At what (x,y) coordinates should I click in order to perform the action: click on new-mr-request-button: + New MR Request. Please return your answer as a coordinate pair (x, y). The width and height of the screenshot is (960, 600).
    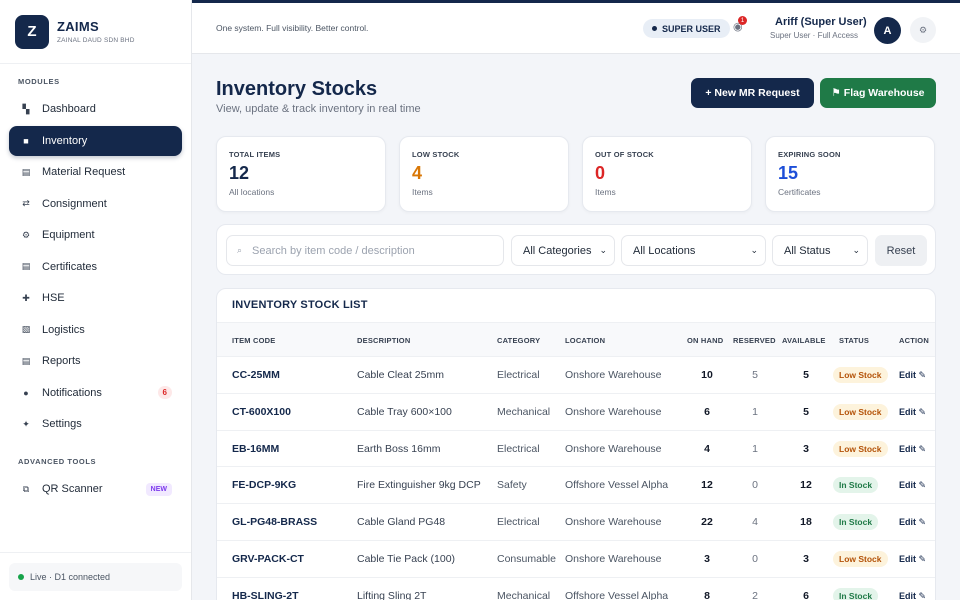
    Looking at the image, I should click on (752, 93).